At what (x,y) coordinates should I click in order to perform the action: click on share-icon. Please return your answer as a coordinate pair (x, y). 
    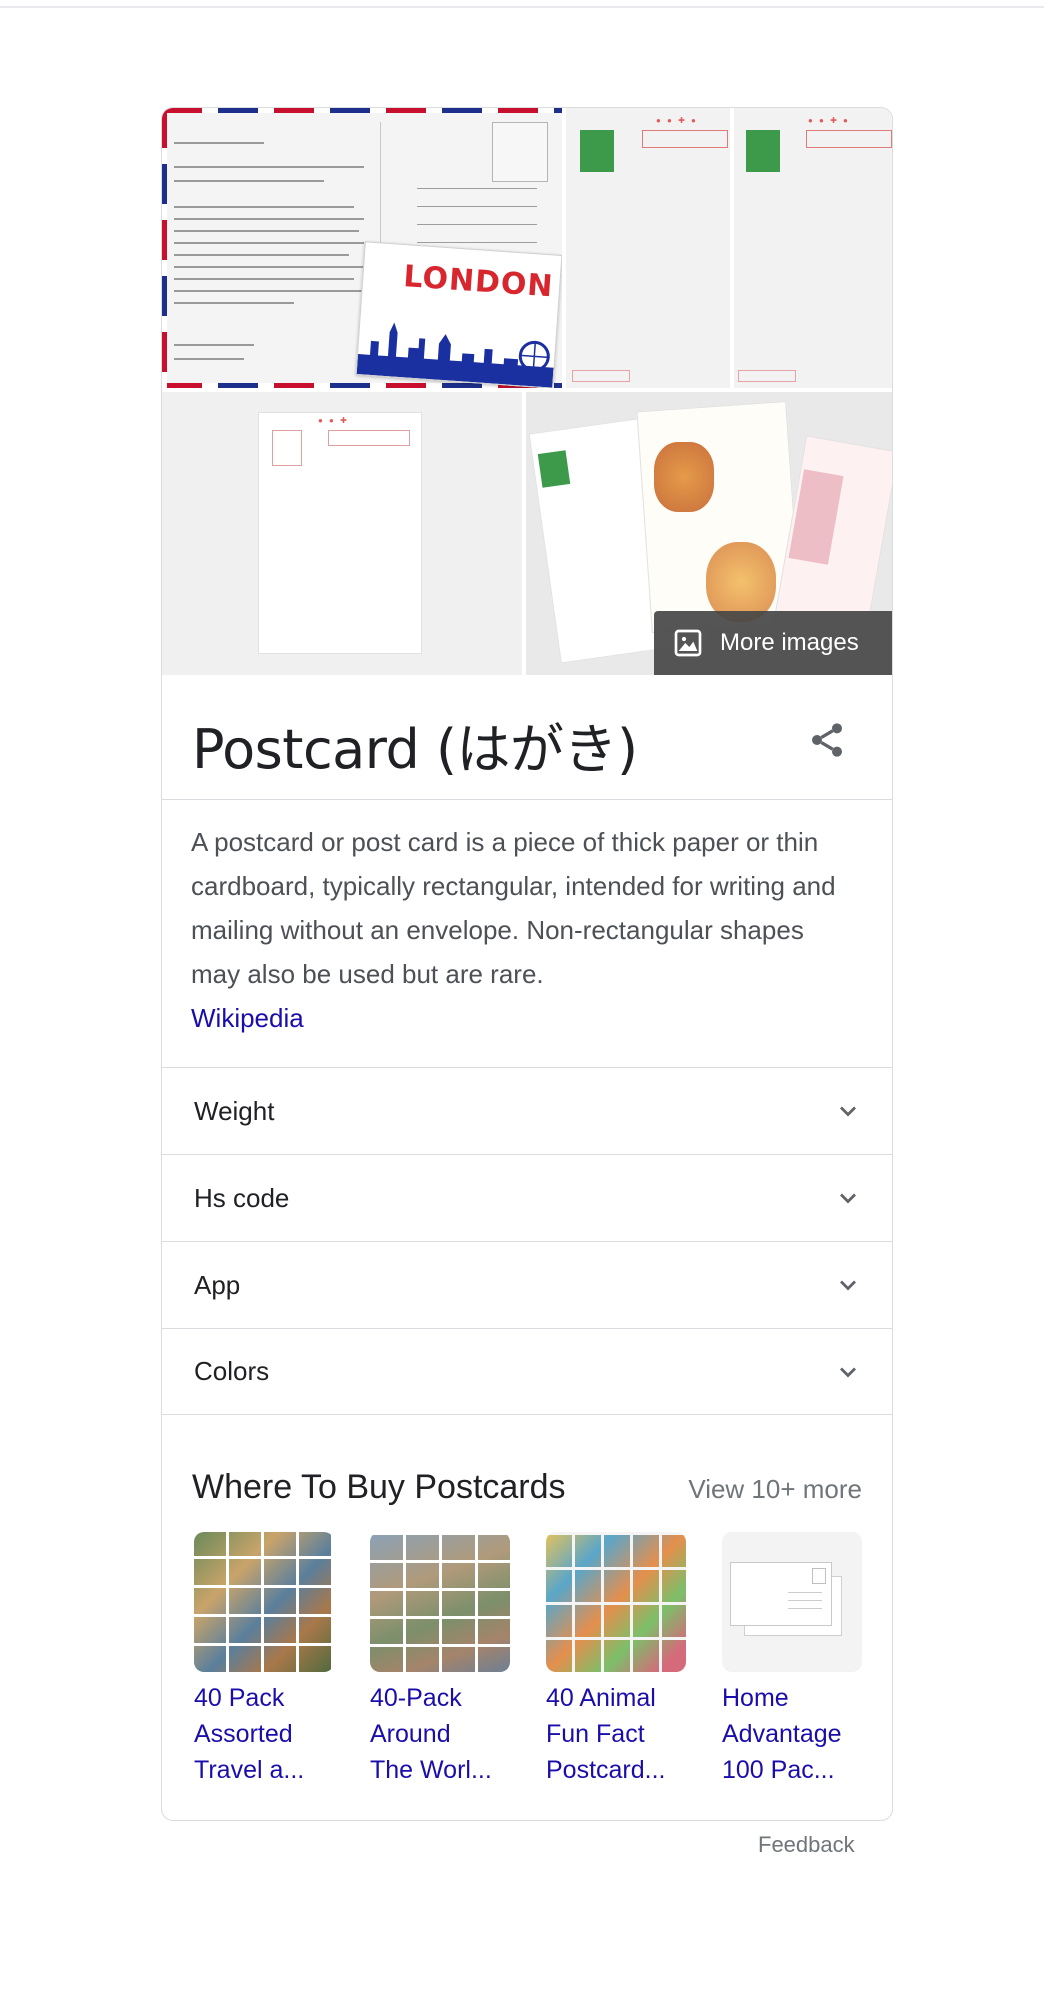
    Looking at the image, I should click on (827, 740).